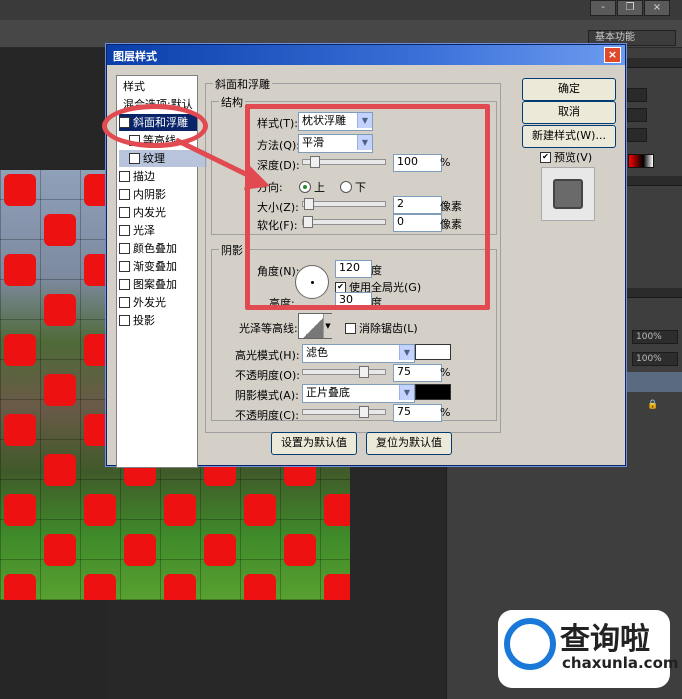  I want to click on style-list-label: 纹理, so click(154, 158).